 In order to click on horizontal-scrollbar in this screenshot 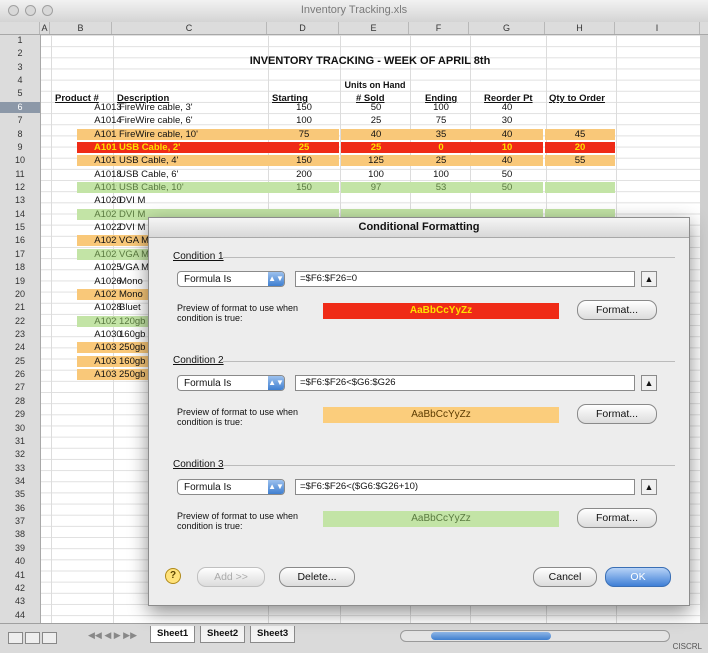, I will do `click(535, 636)`.